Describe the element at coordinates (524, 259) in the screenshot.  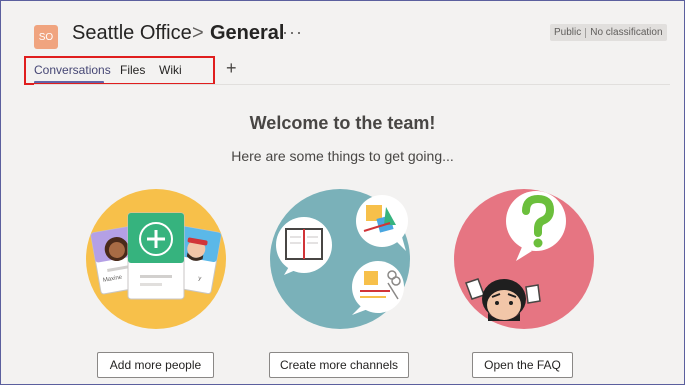
I see `faq-question-illustration` at that location.